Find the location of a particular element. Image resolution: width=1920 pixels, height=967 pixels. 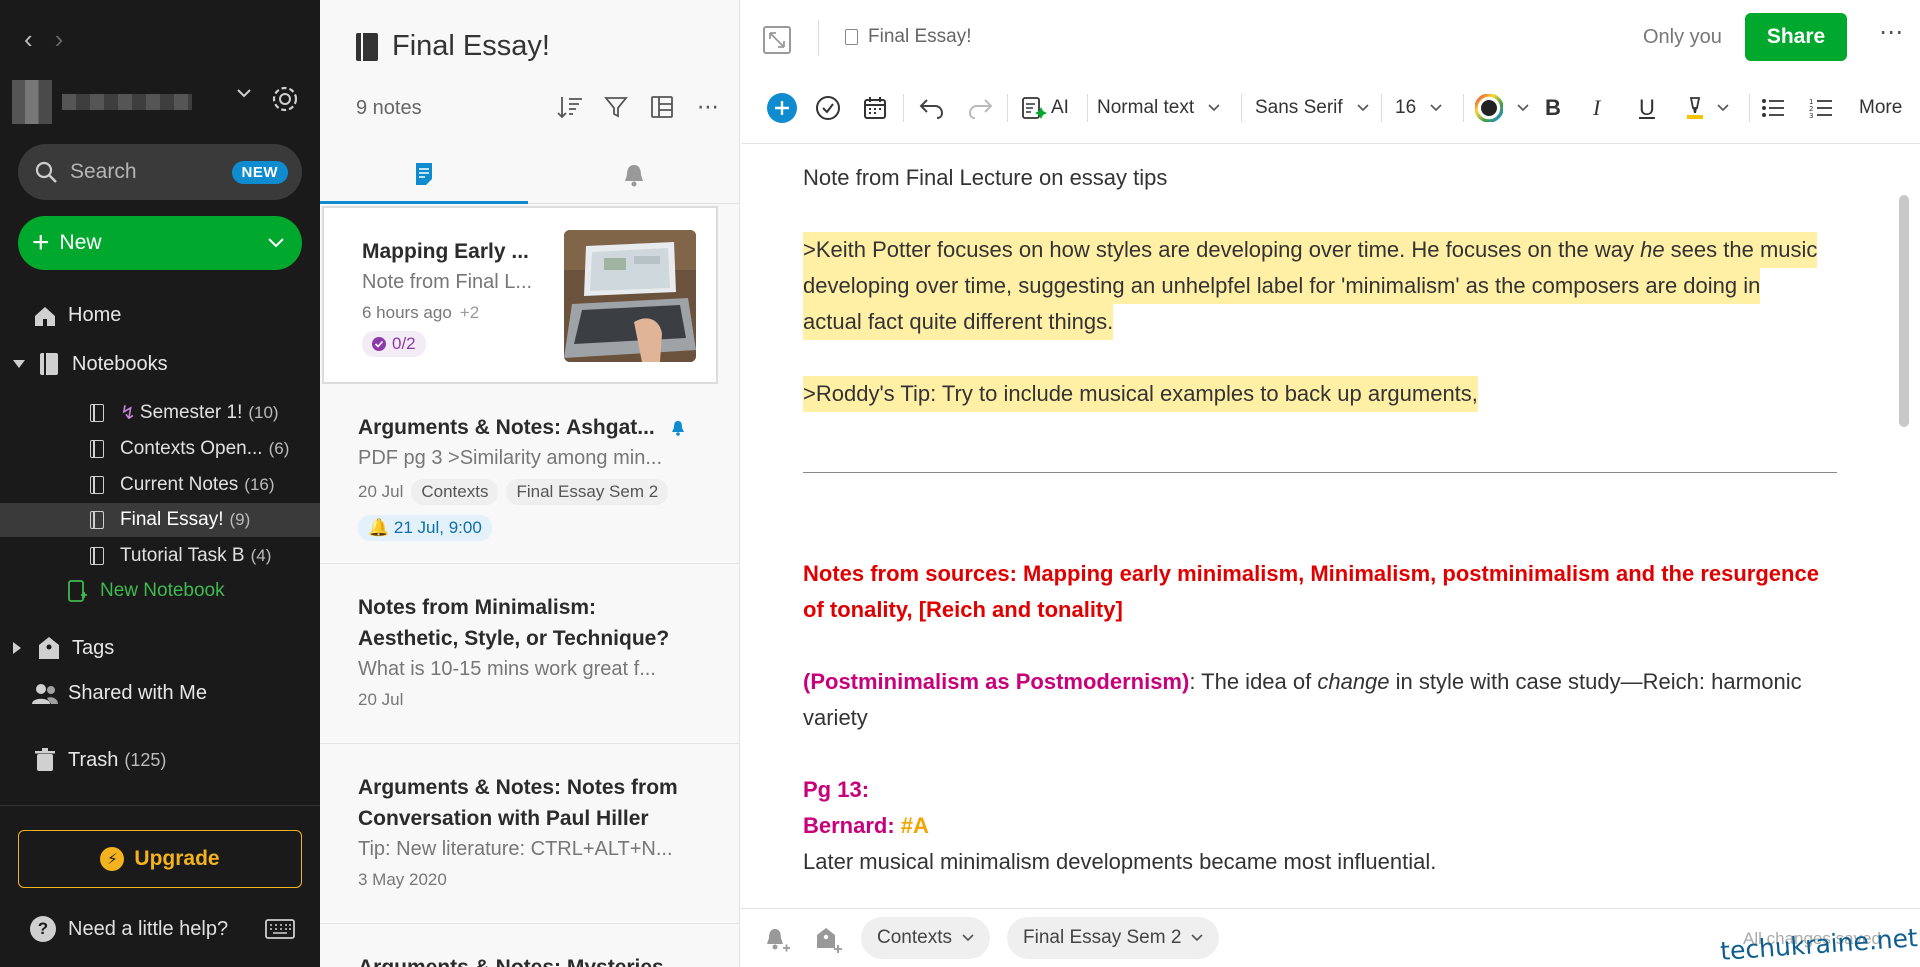

tag-chip-final-essay-sem-2: Final Essay Sem 2 is located at coordinates (1113, 938).